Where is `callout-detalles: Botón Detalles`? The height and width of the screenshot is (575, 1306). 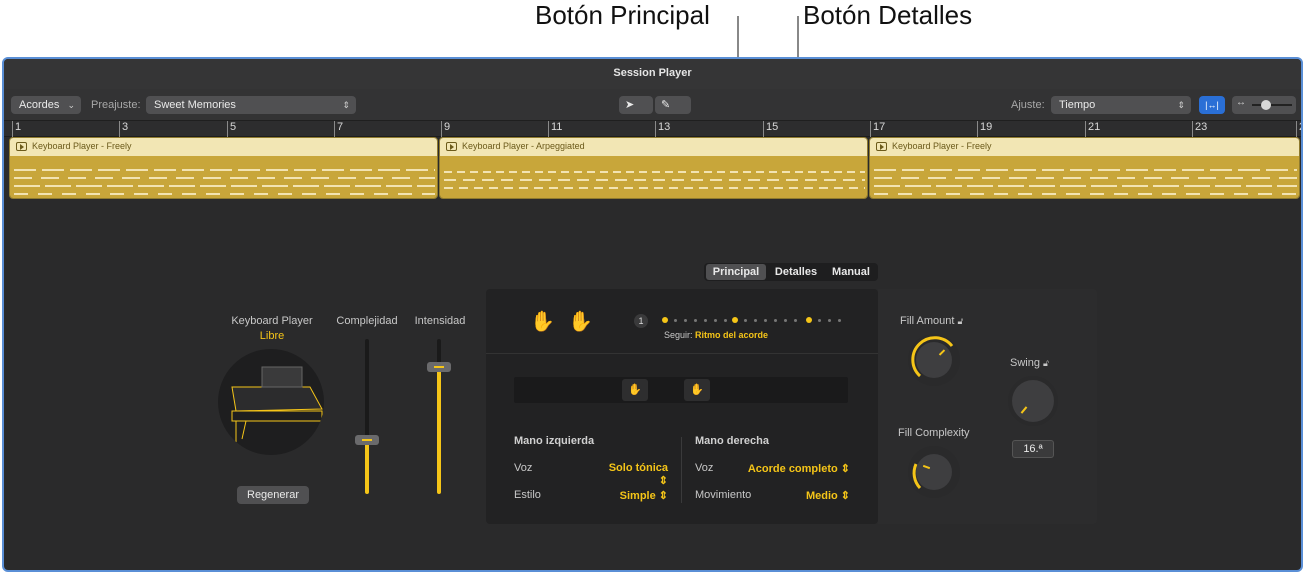 callout-detalles: Botón Detalles is located at coordinates (888, 15).